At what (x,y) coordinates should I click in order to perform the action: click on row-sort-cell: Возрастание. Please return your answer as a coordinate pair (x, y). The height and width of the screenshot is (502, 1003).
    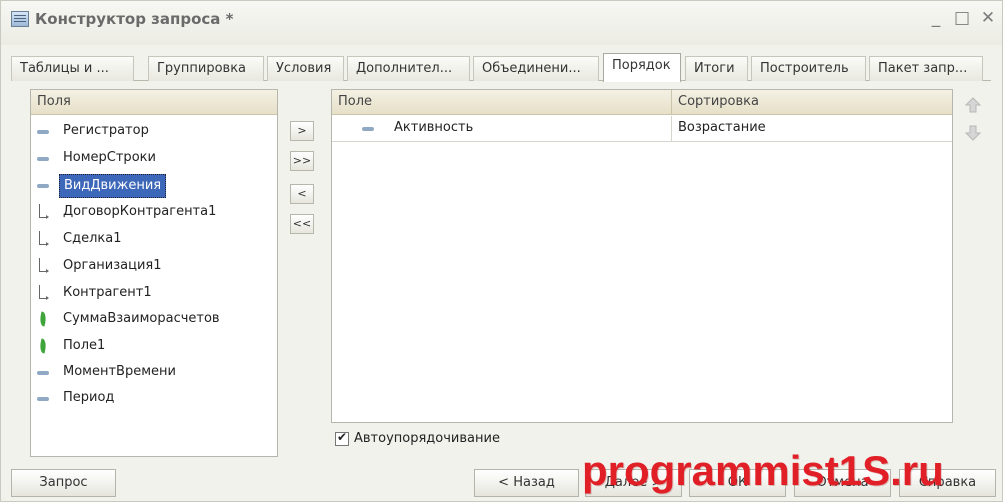
    Looking at the image, I should click on (722, 127).